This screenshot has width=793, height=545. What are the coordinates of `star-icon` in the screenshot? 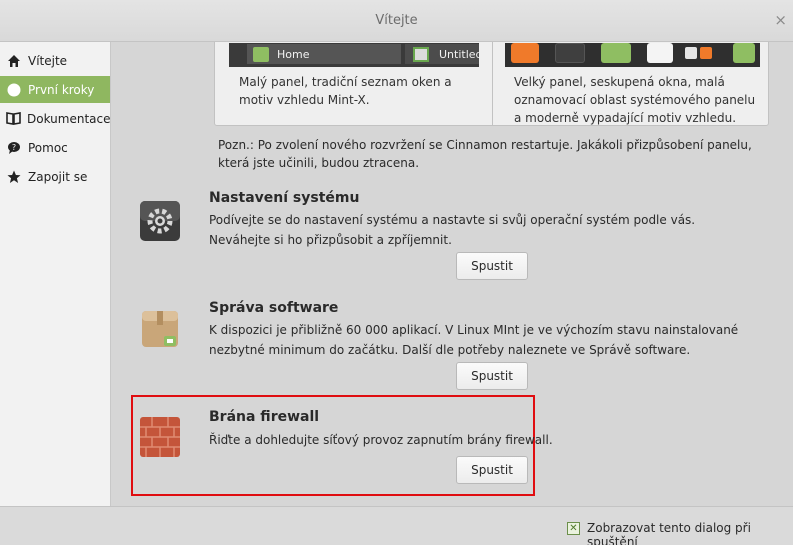 It's located at (14, 177).